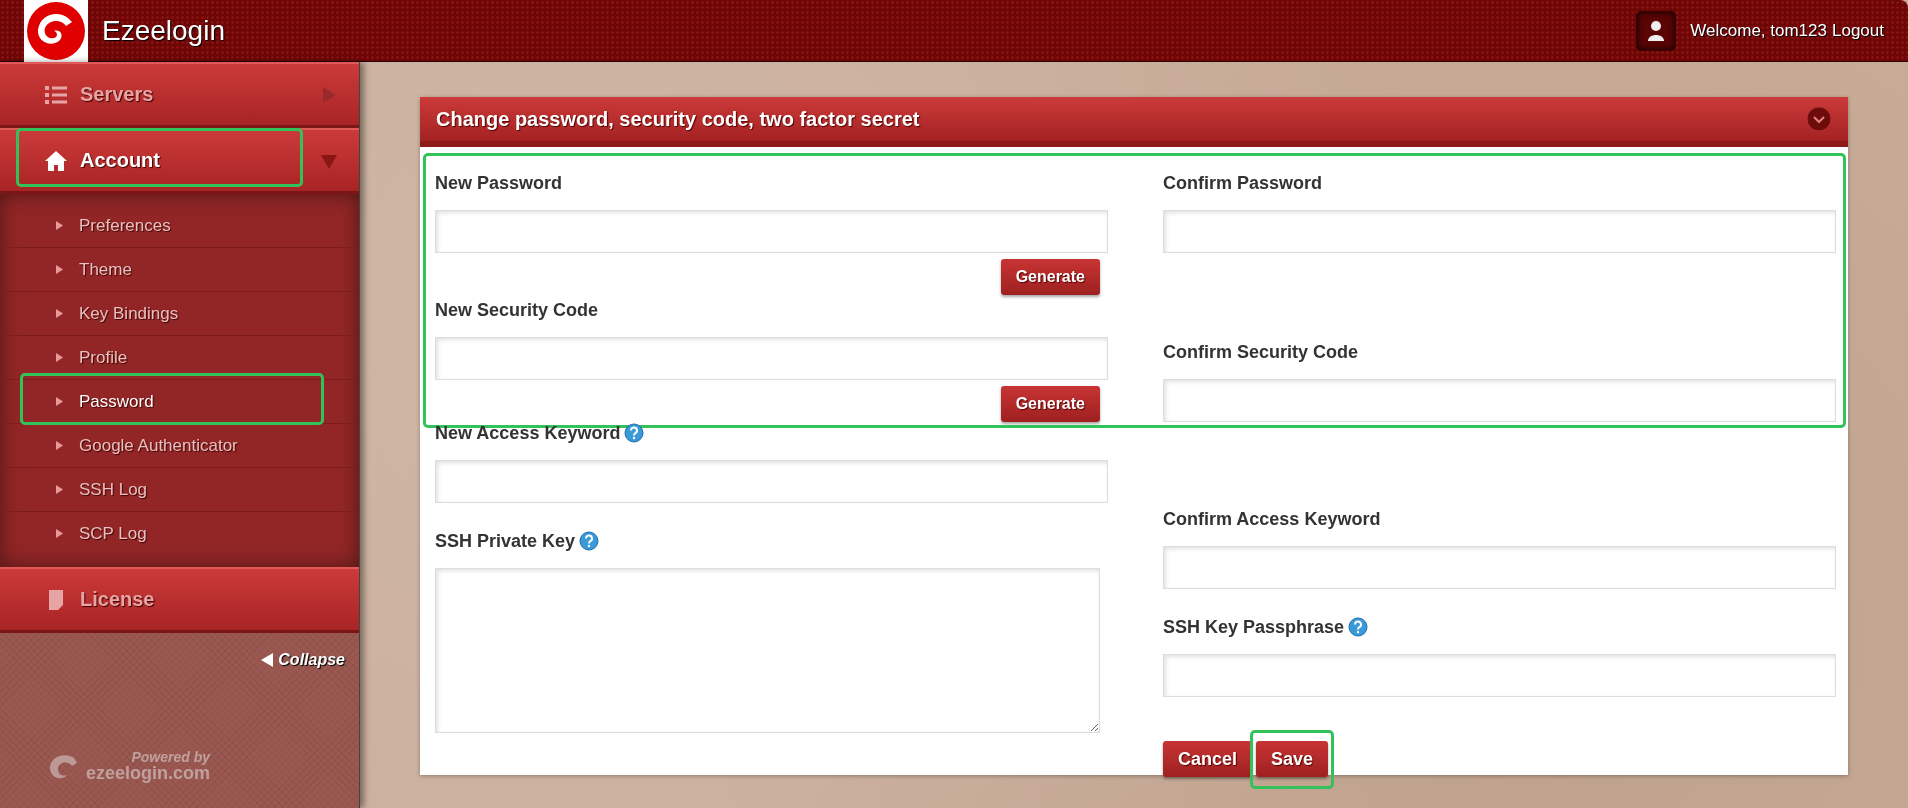 This screenshot has height=808, width=1908. What do you see at coordinates (179, 600) in the screenshot?
I see `sidebar-section: License` at bounding box center [179, 600].